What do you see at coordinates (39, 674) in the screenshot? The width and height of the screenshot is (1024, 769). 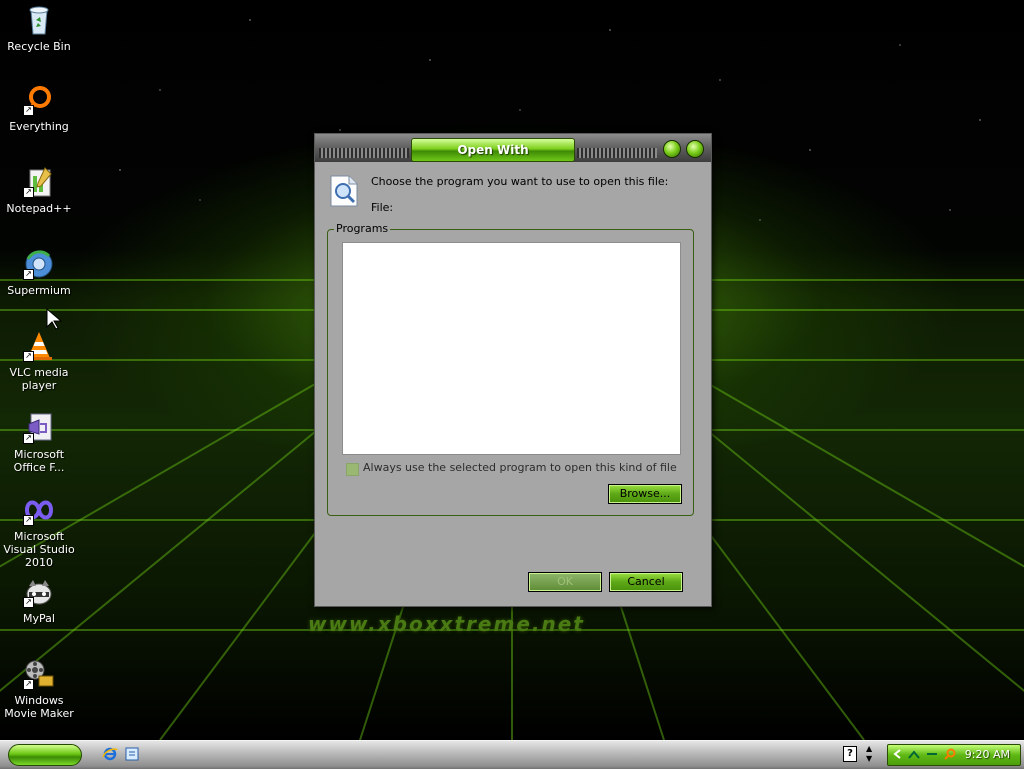 I see `movie-maker-icon: ↗` at bounding box center [39, 674].